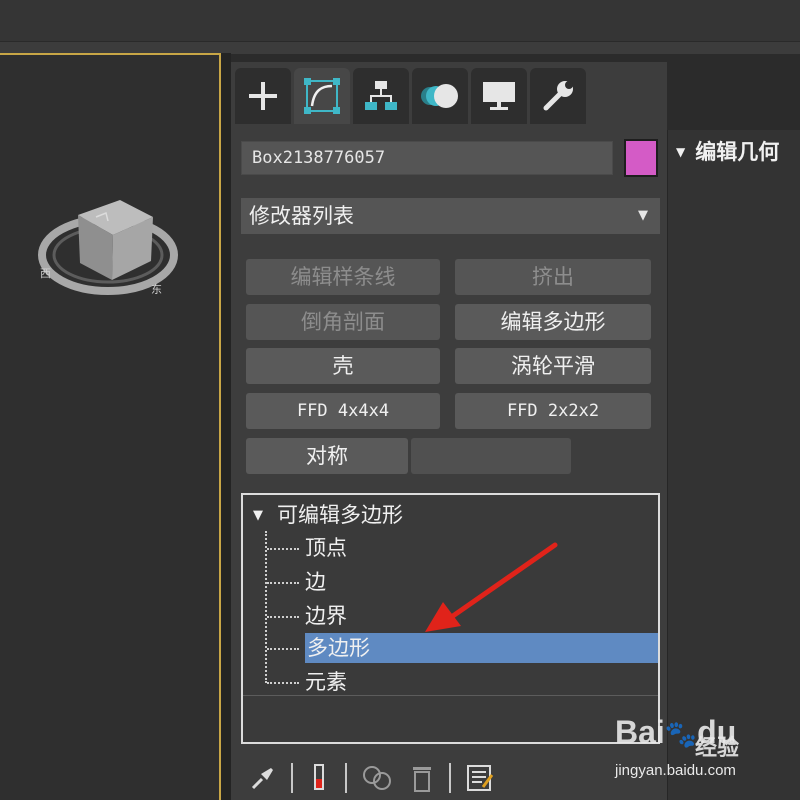 The height and width of the screenshot is (800, 800). What do you see at coordinates (733, 465) in the screenshot?
I see `rollout-panel` at bounding box center [733, 465].